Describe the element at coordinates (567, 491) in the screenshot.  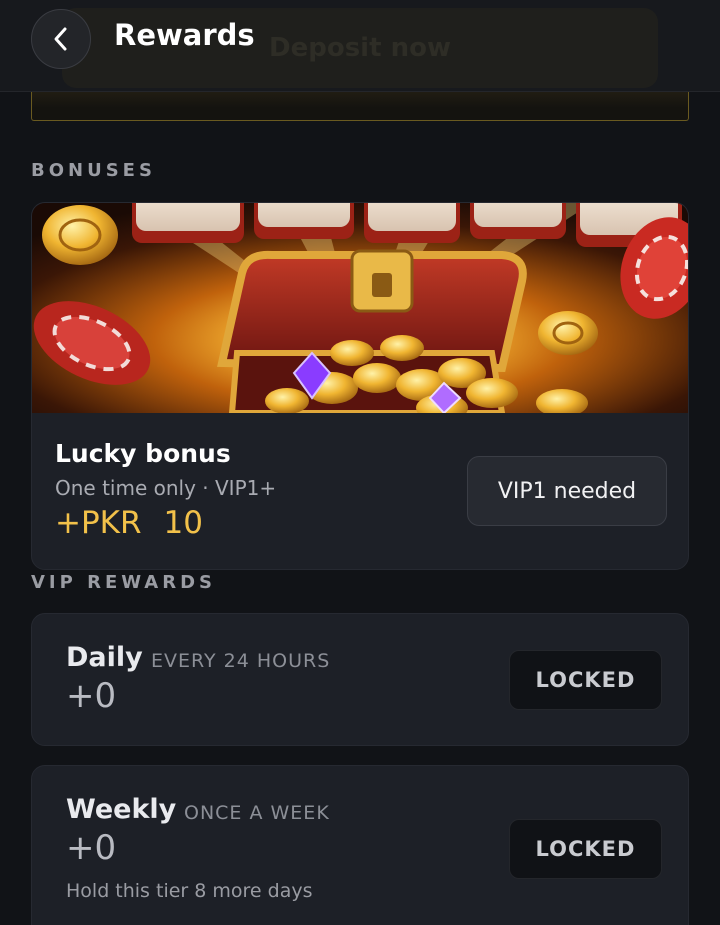
I see `vip-needed-button: VIP1 needed` at that location.